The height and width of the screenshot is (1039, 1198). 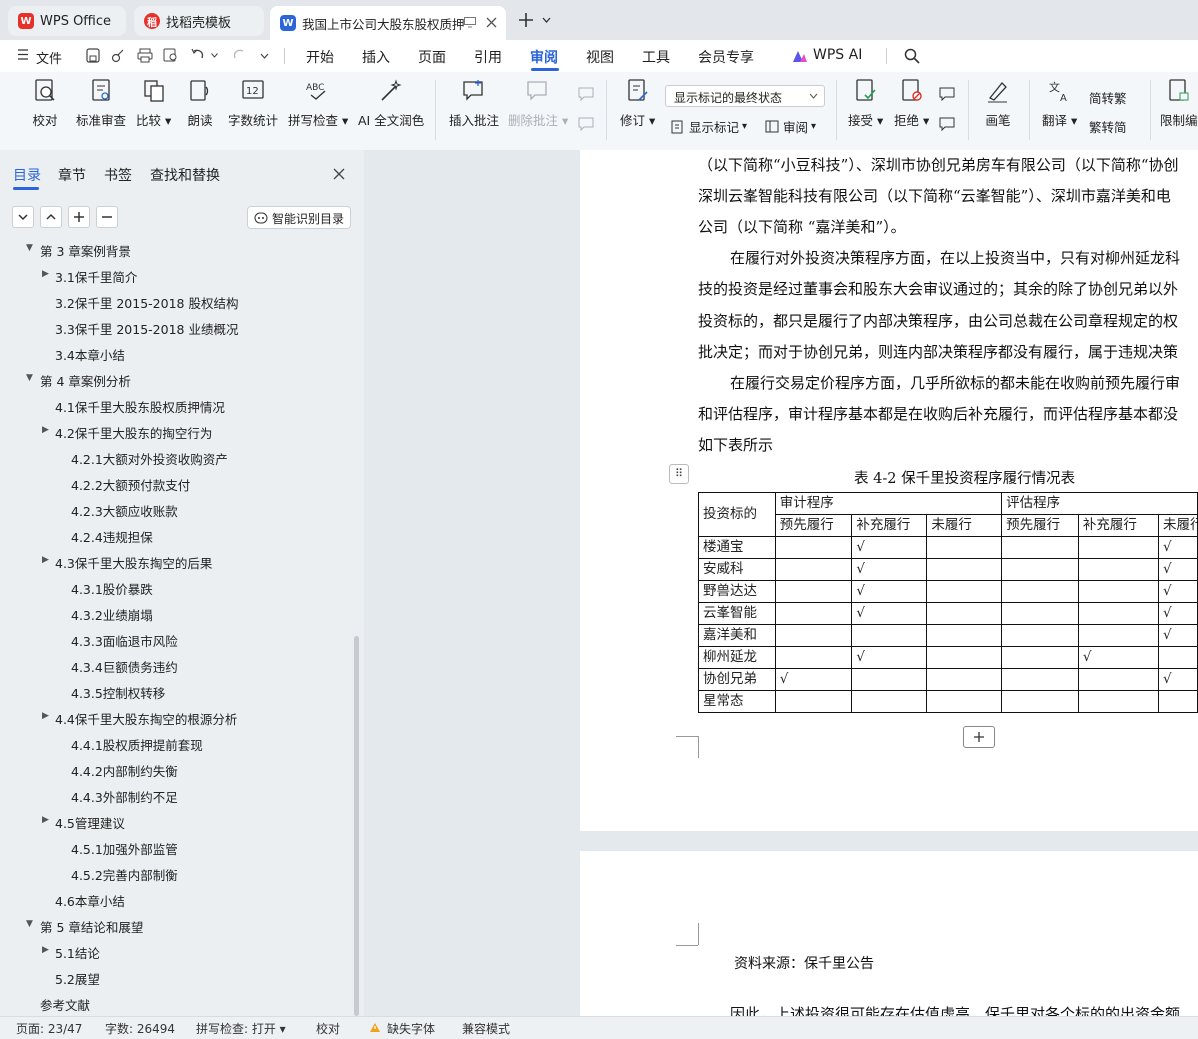 I want to click on menu-home: 开始, so click(x=320, y=57).